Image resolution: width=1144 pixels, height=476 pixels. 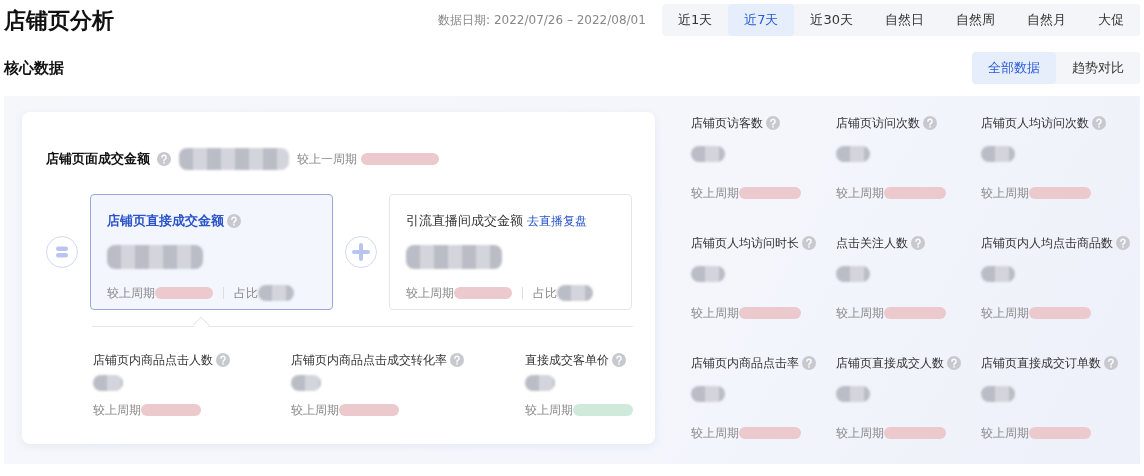 What do you see at coordinates (1046, 20) in the screenshot?
I see `range-tab: 自然月` at bounding box center [1046, 20].